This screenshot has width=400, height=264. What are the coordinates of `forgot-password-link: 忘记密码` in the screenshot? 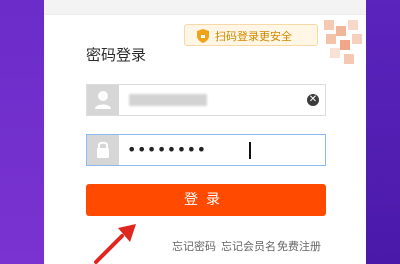 It's located at (194, 246).